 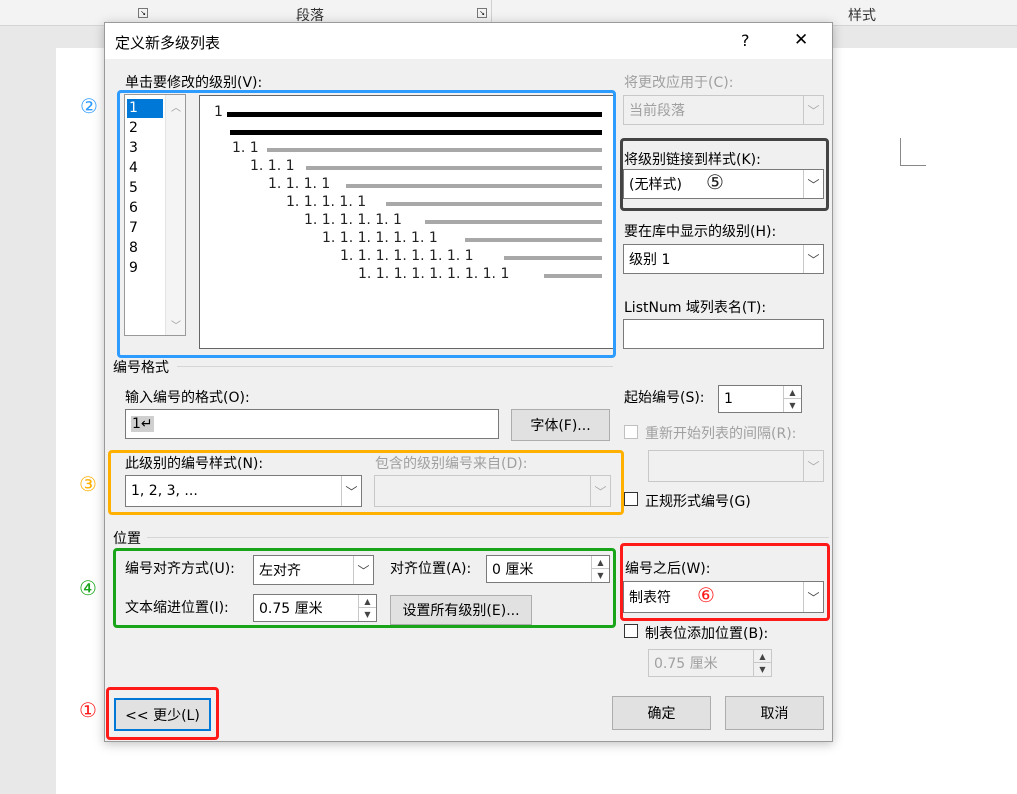 I want to click on tab-stop-checkbox, so click(x=631, y=631).